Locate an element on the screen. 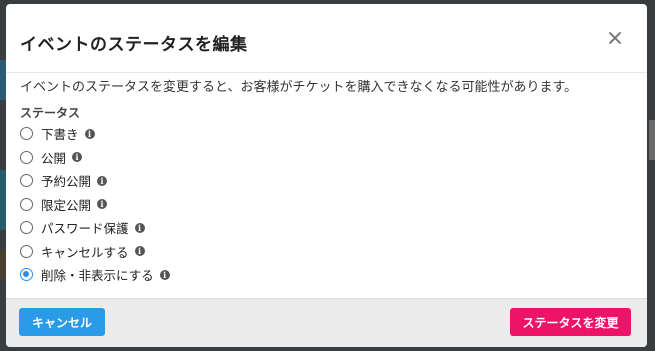 The image size is (655, 351). dialog-footer: キャンセル ステータスを変更 is located at coordinates (326, 322).